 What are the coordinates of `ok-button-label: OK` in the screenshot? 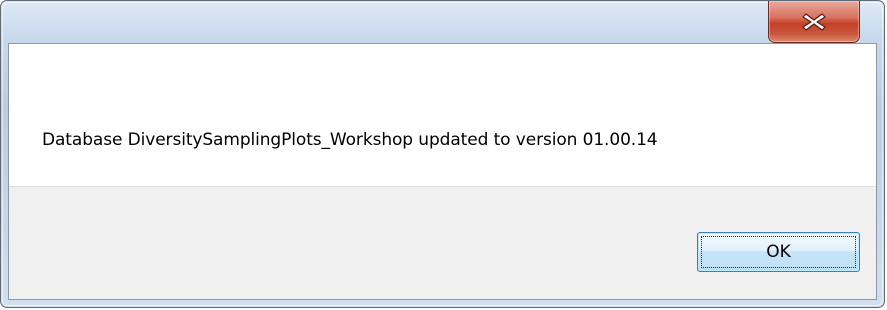 It's located at (778, 252).